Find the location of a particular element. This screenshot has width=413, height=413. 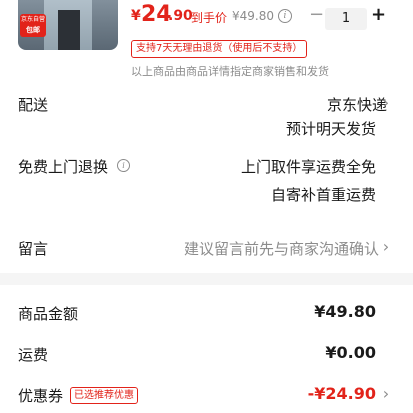

quantity-decrease-button: − is located at coordinates (316, 15).